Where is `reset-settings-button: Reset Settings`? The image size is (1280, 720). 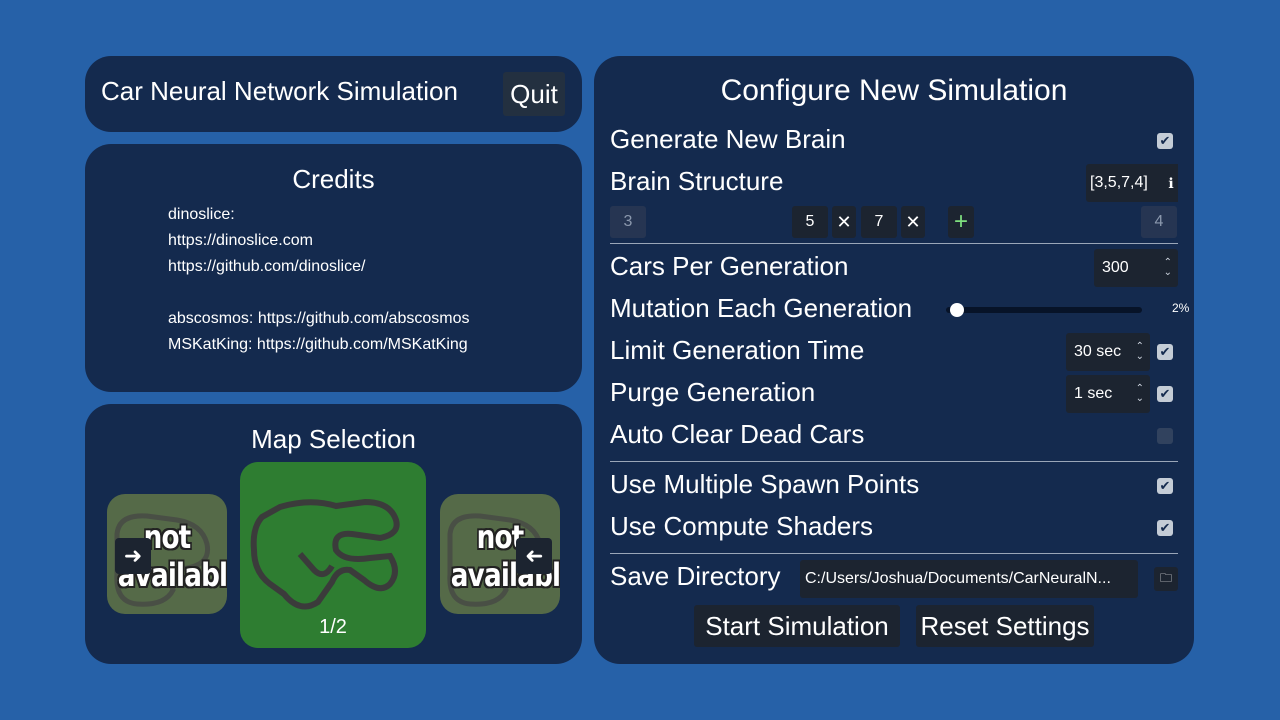
reset-settings-button: Reset Settings is located at coordinates (1005, 626).